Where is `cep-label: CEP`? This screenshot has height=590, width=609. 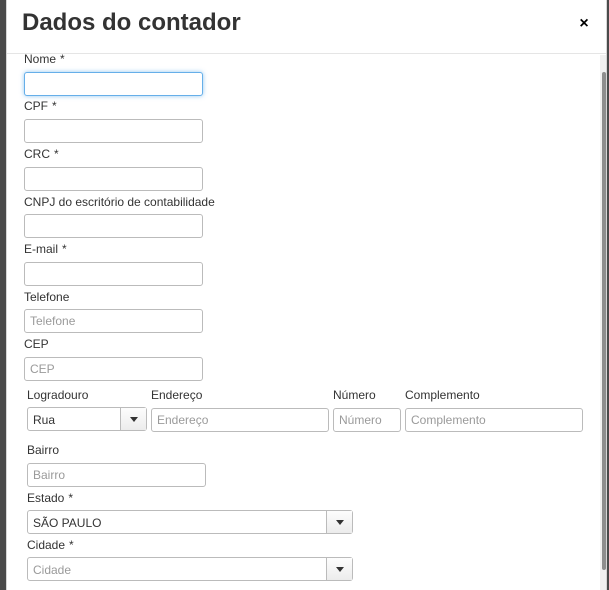
cep-label: CEP is located at coordinates (36, 344).